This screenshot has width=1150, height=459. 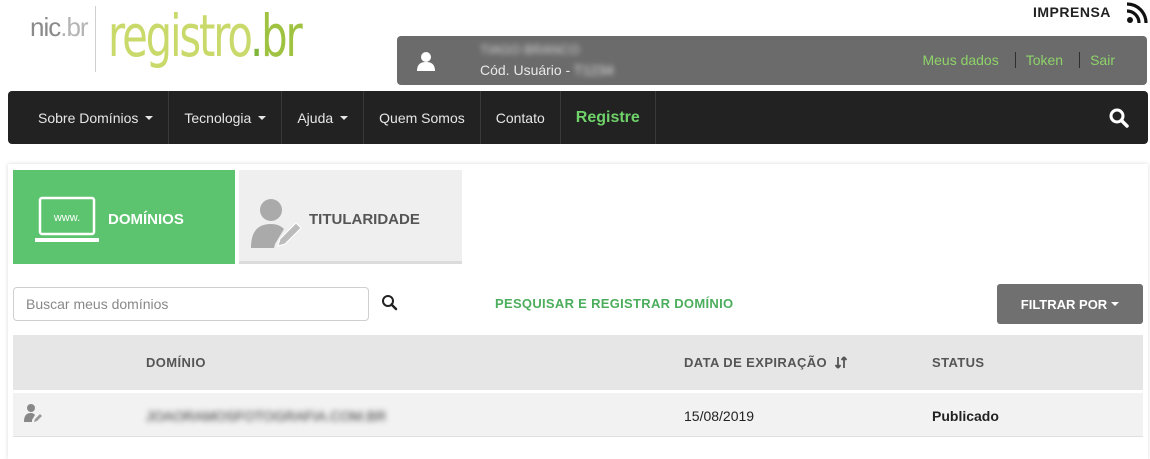 I want to click on nav-item-label: Contato, so click(x=520, y=117).